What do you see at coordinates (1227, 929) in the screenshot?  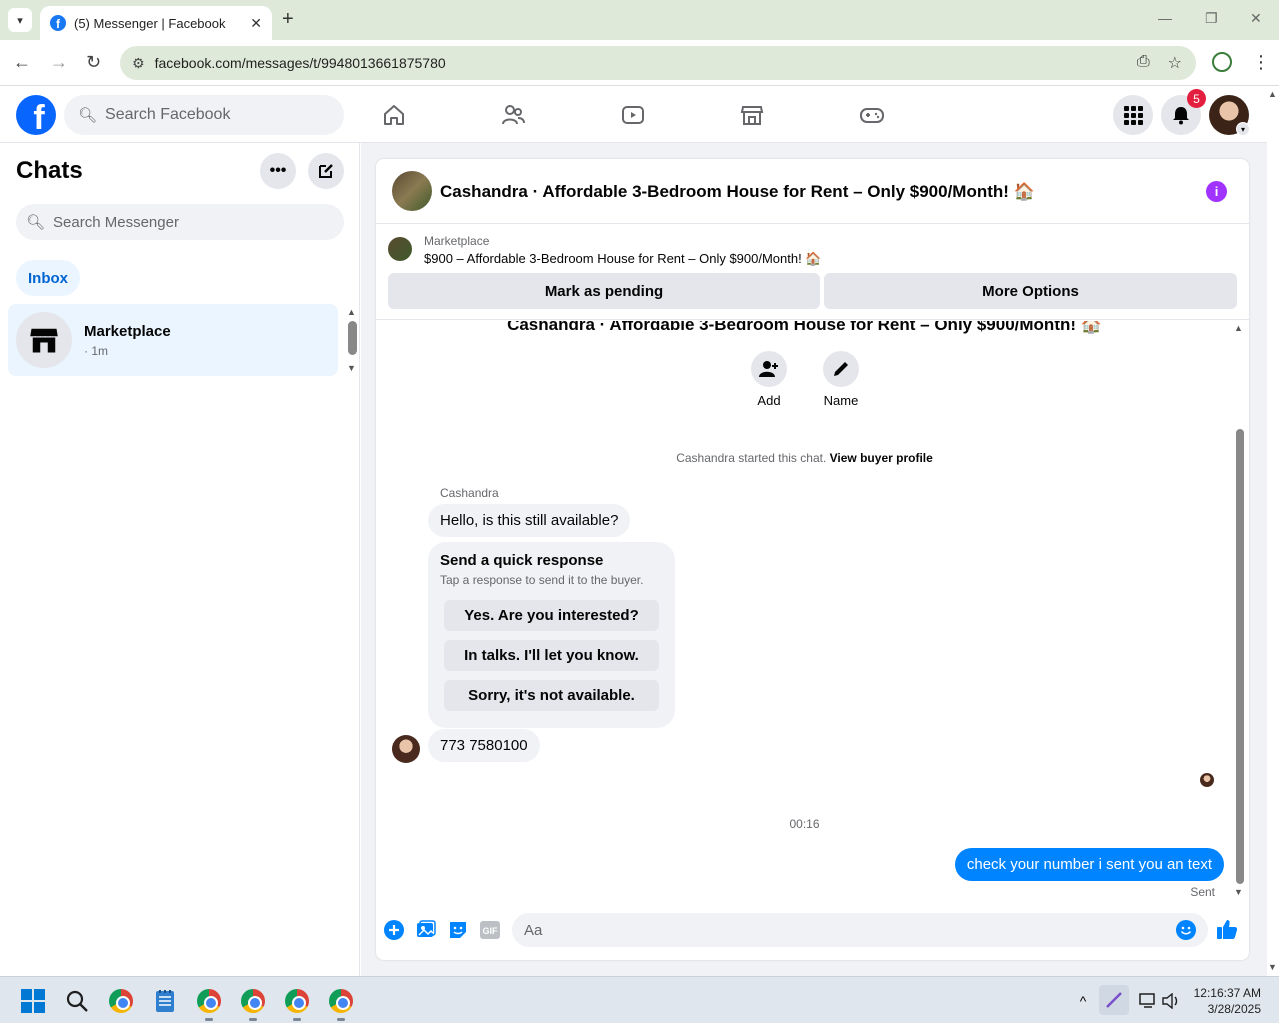 I see `like-thumb-icon` at bounding box center [1227, 929].